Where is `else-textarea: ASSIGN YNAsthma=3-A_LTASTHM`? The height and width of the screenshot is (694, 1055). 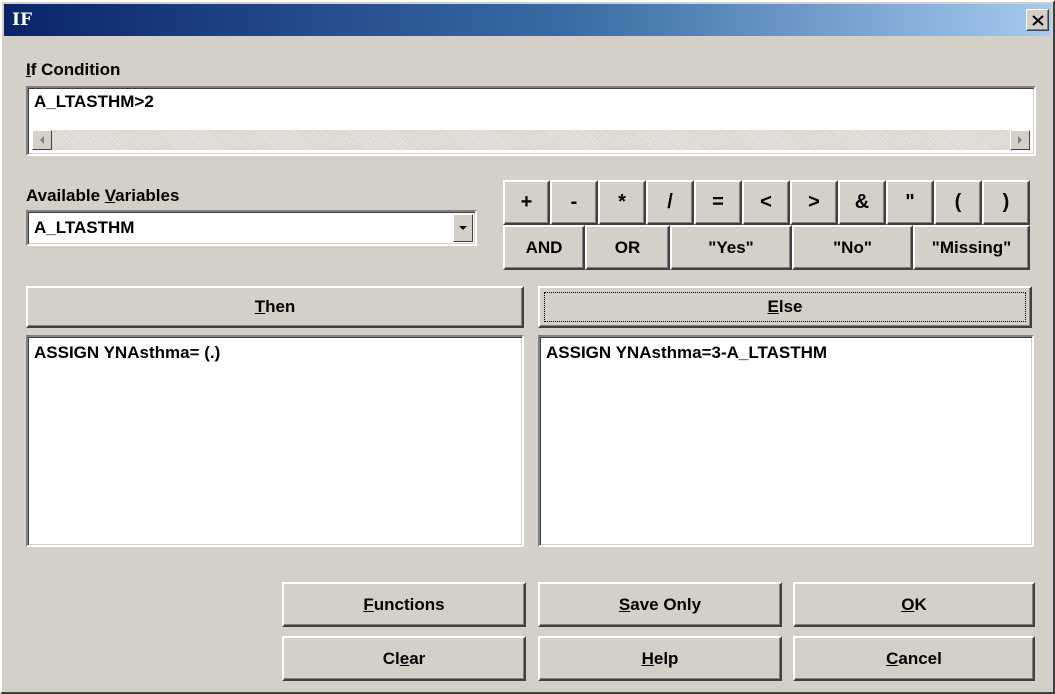
else-textarea: ASSIGN YNAsthma=3-A_LTASTHM is located at coordinates (786, 441).